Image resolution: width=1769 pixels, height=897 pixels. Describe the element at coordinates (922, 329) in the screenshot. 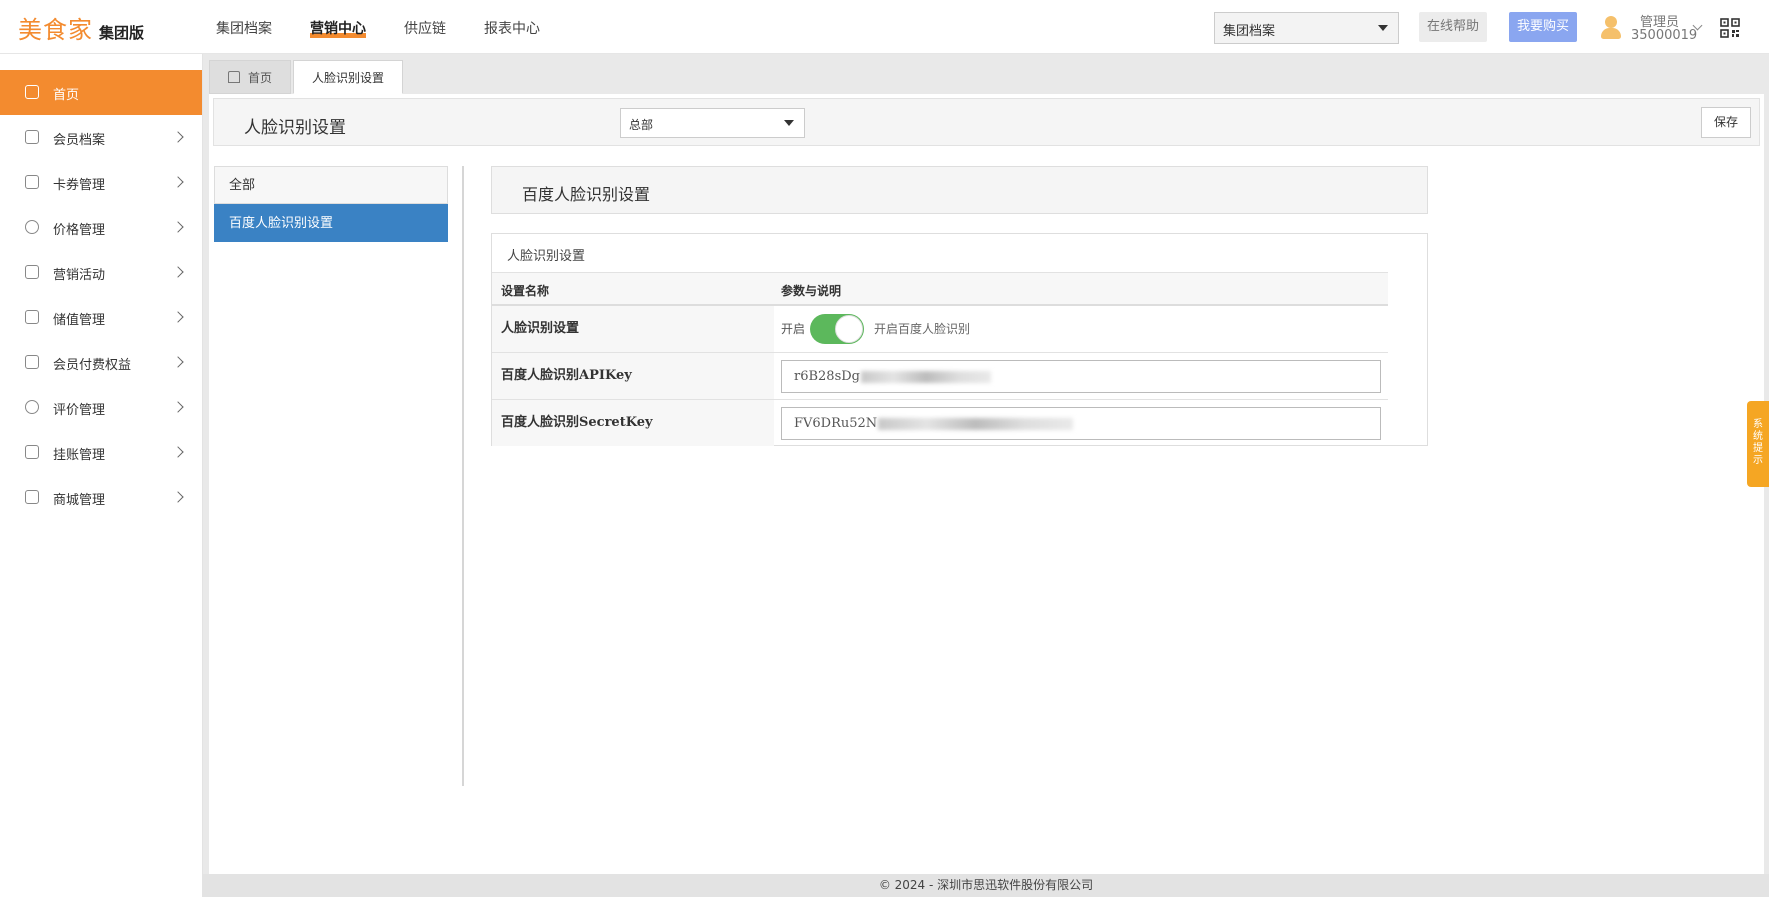

I see `toggle-description: 开启百度人脸识别` at that location.